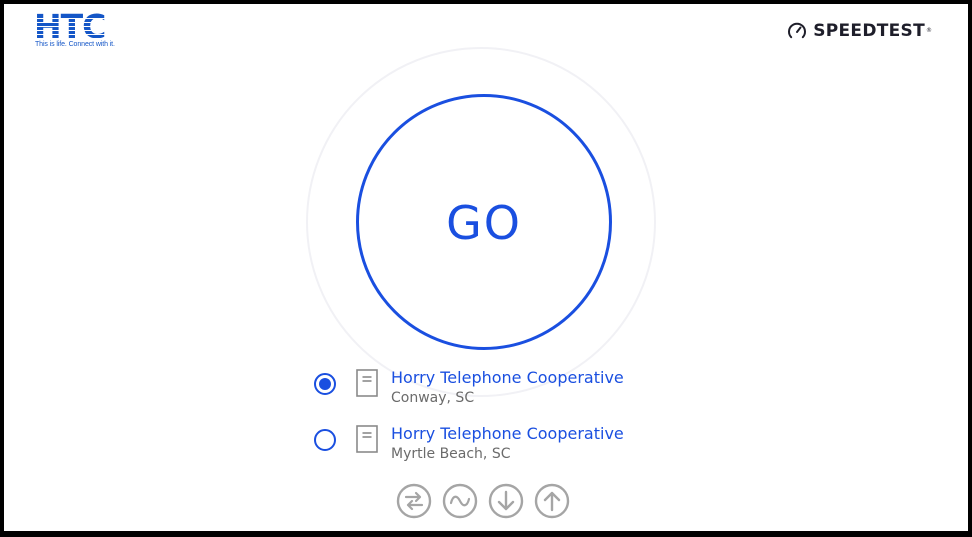 The width and height of the screenshot is (972, 537). What do you see at coordinates (869, 31) in the screenshot?
I see `brand-label: SPEEDTEST` at bounding box center [869, 31].